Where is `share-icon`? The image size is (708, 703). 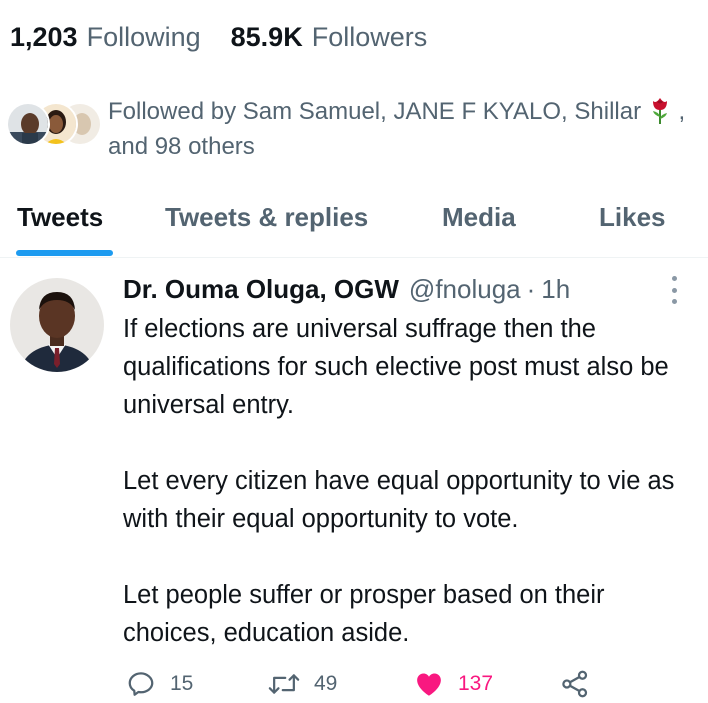
share-icon is located at coordinates (575, 684).